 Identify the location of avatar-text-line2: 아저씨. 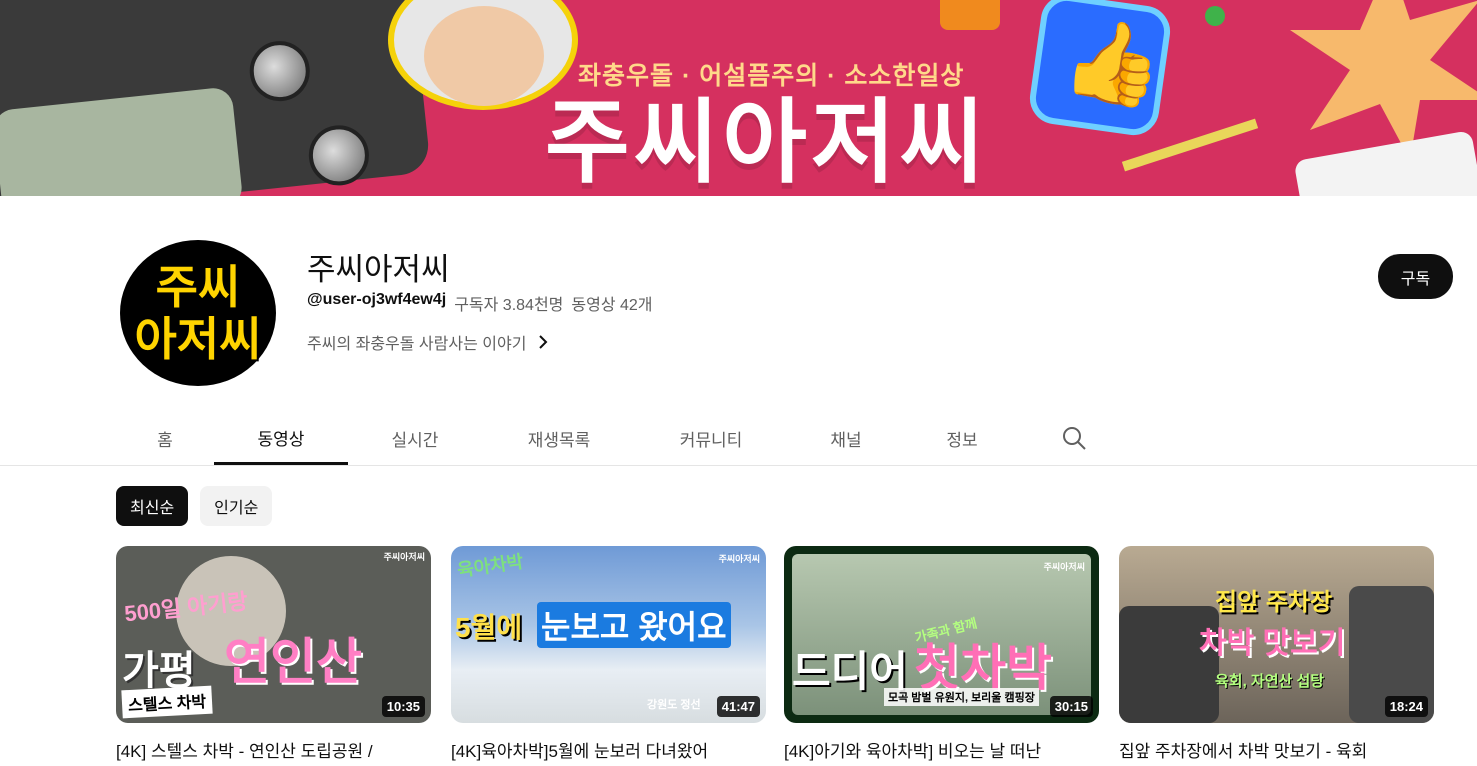
(198, 339).